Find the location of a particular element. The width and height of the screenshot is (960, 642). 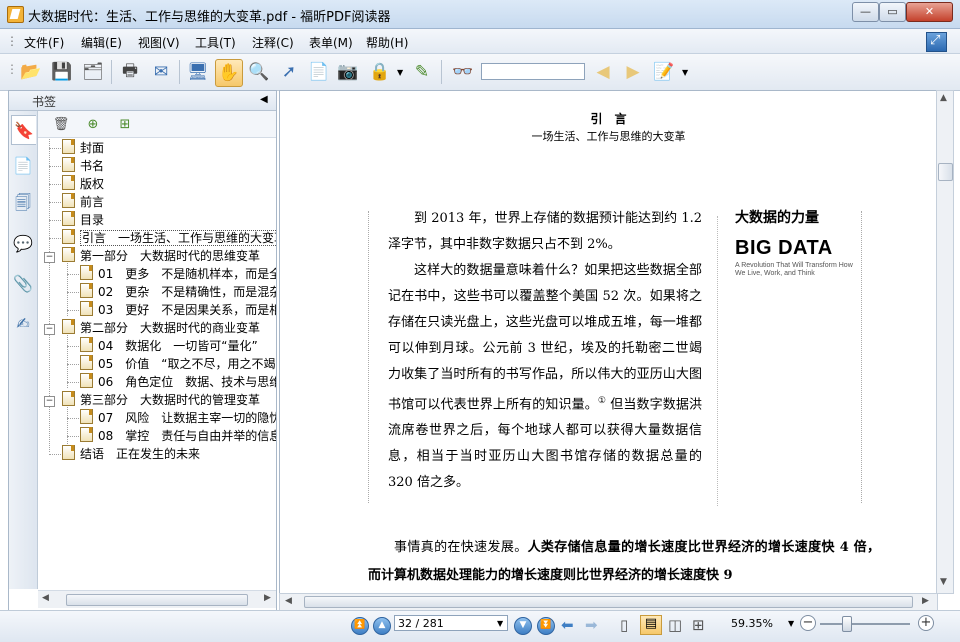

signatures-tab-icon: ✍ is located at coordinates (23, 323).